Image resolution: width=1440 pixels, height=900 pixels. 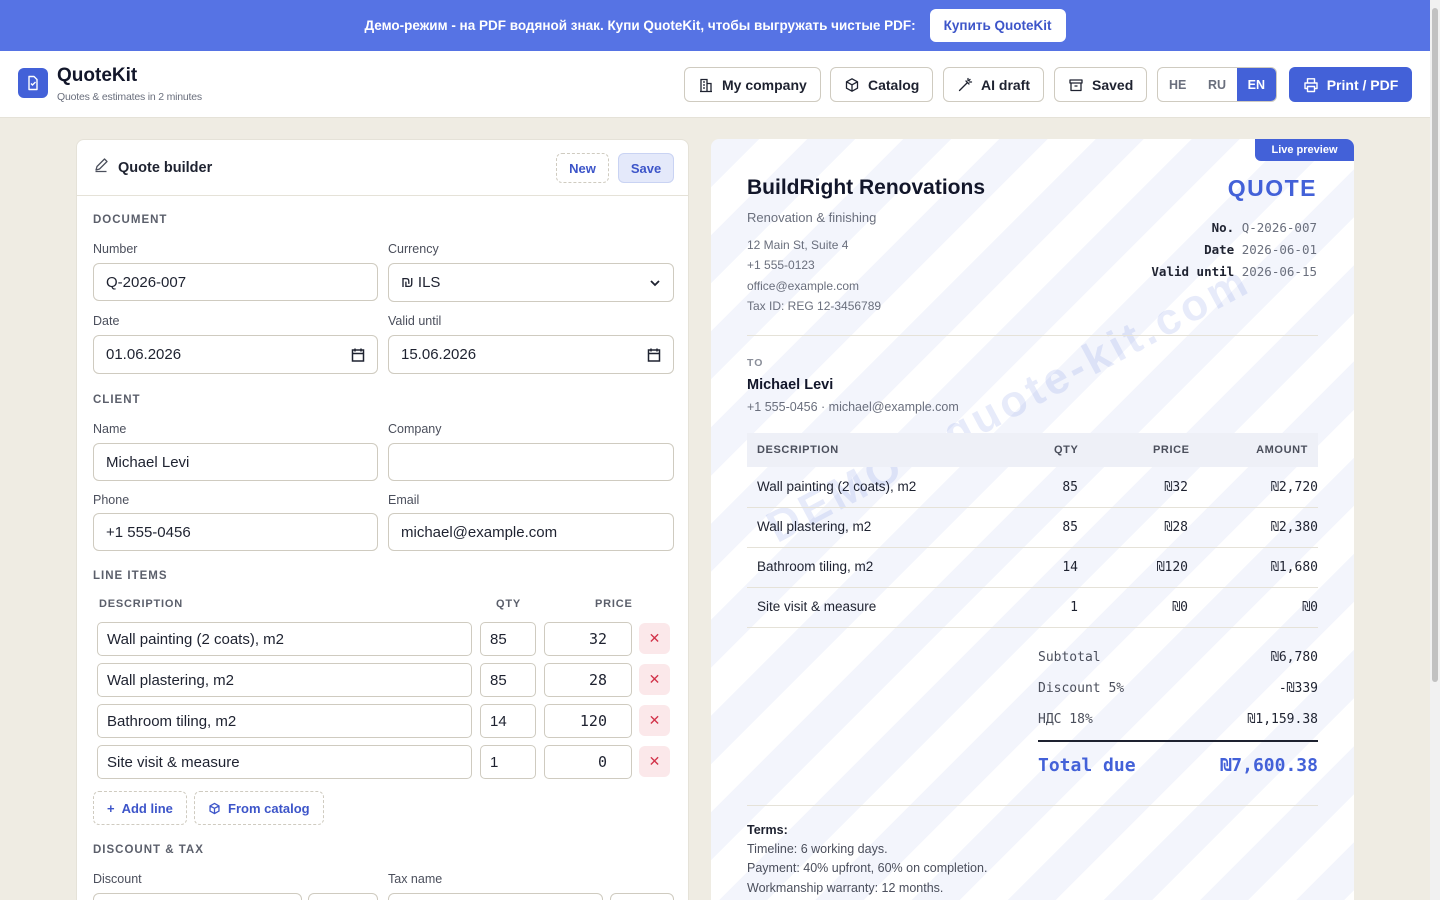 I want to click on discount-input, so click(x=197, y=896).